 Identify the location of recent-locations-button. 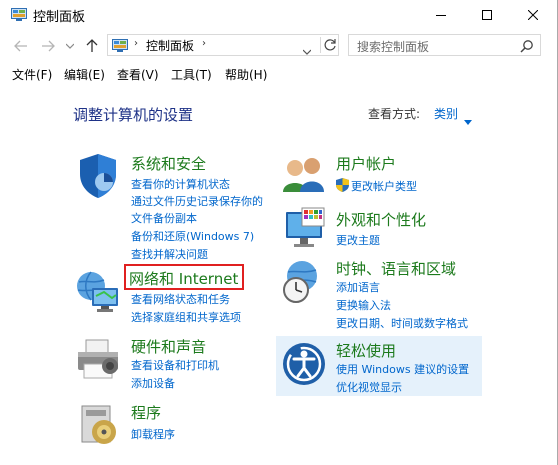
(70, 46).